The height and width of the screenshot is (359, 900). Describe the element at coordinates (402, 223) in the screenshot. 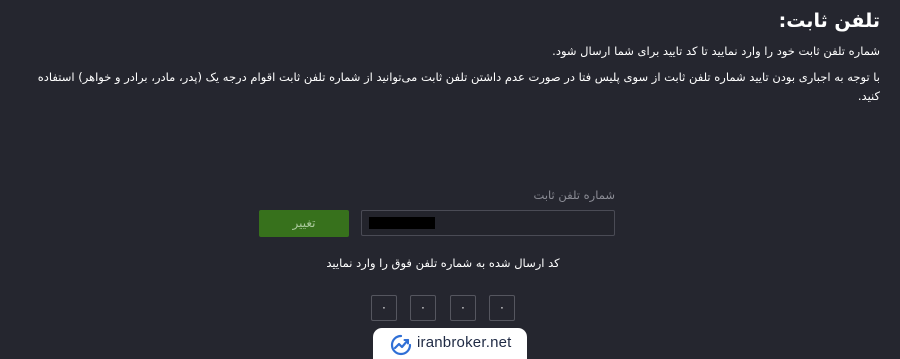

I see `redacted-phone-value` at that location.